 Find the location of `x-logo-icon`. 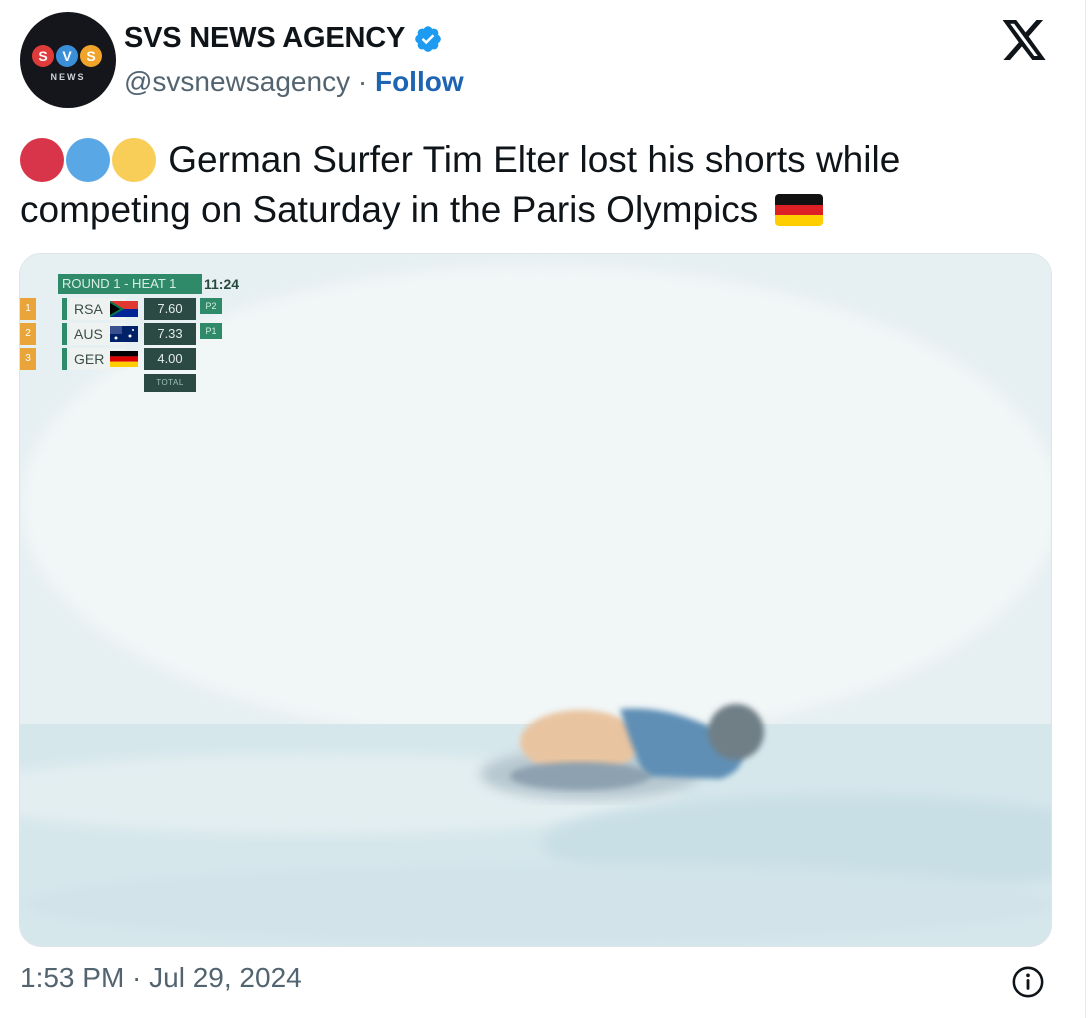

x-logo-icon is located at coordinates (1024, 40).